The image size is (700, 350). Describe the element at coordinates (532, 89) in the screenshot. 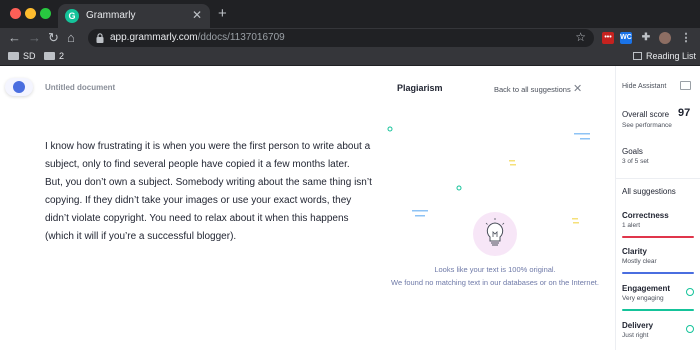

I see `back-to-suggestions-link: Back to all suggestions` at that location.